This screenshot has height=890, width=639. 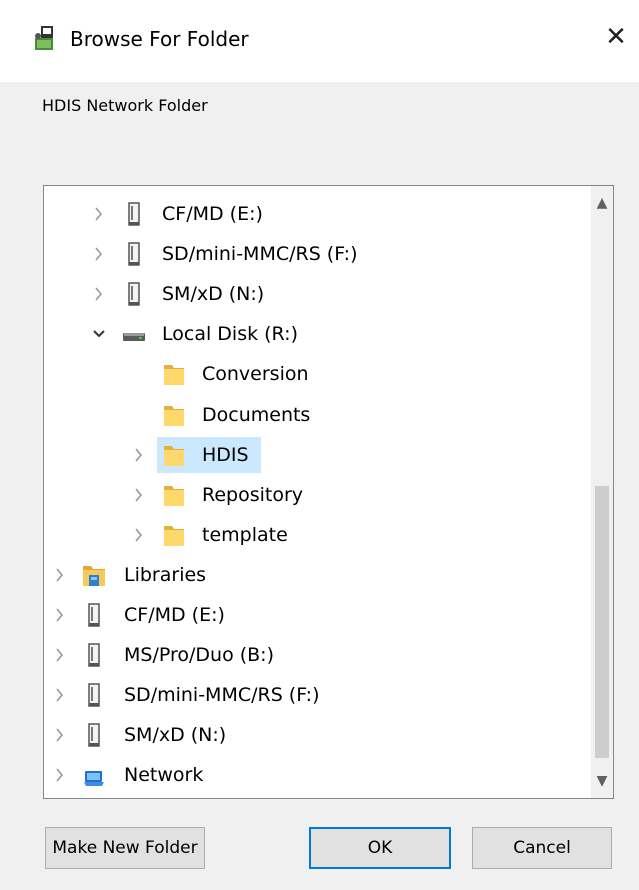 I want to click on cancel-button: Cancel, so click(x=542, y=848).